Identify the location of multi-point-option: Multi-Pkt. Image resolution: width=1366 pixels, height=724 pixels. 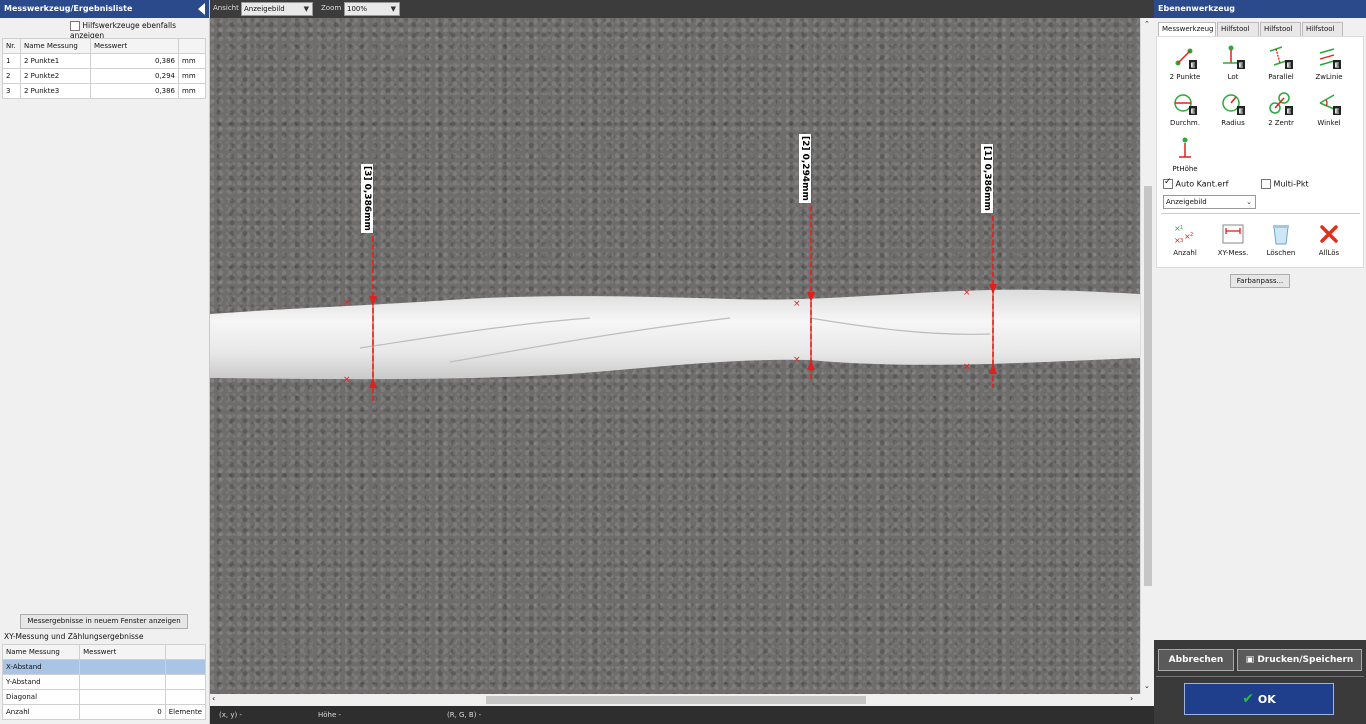
(1285, 184).